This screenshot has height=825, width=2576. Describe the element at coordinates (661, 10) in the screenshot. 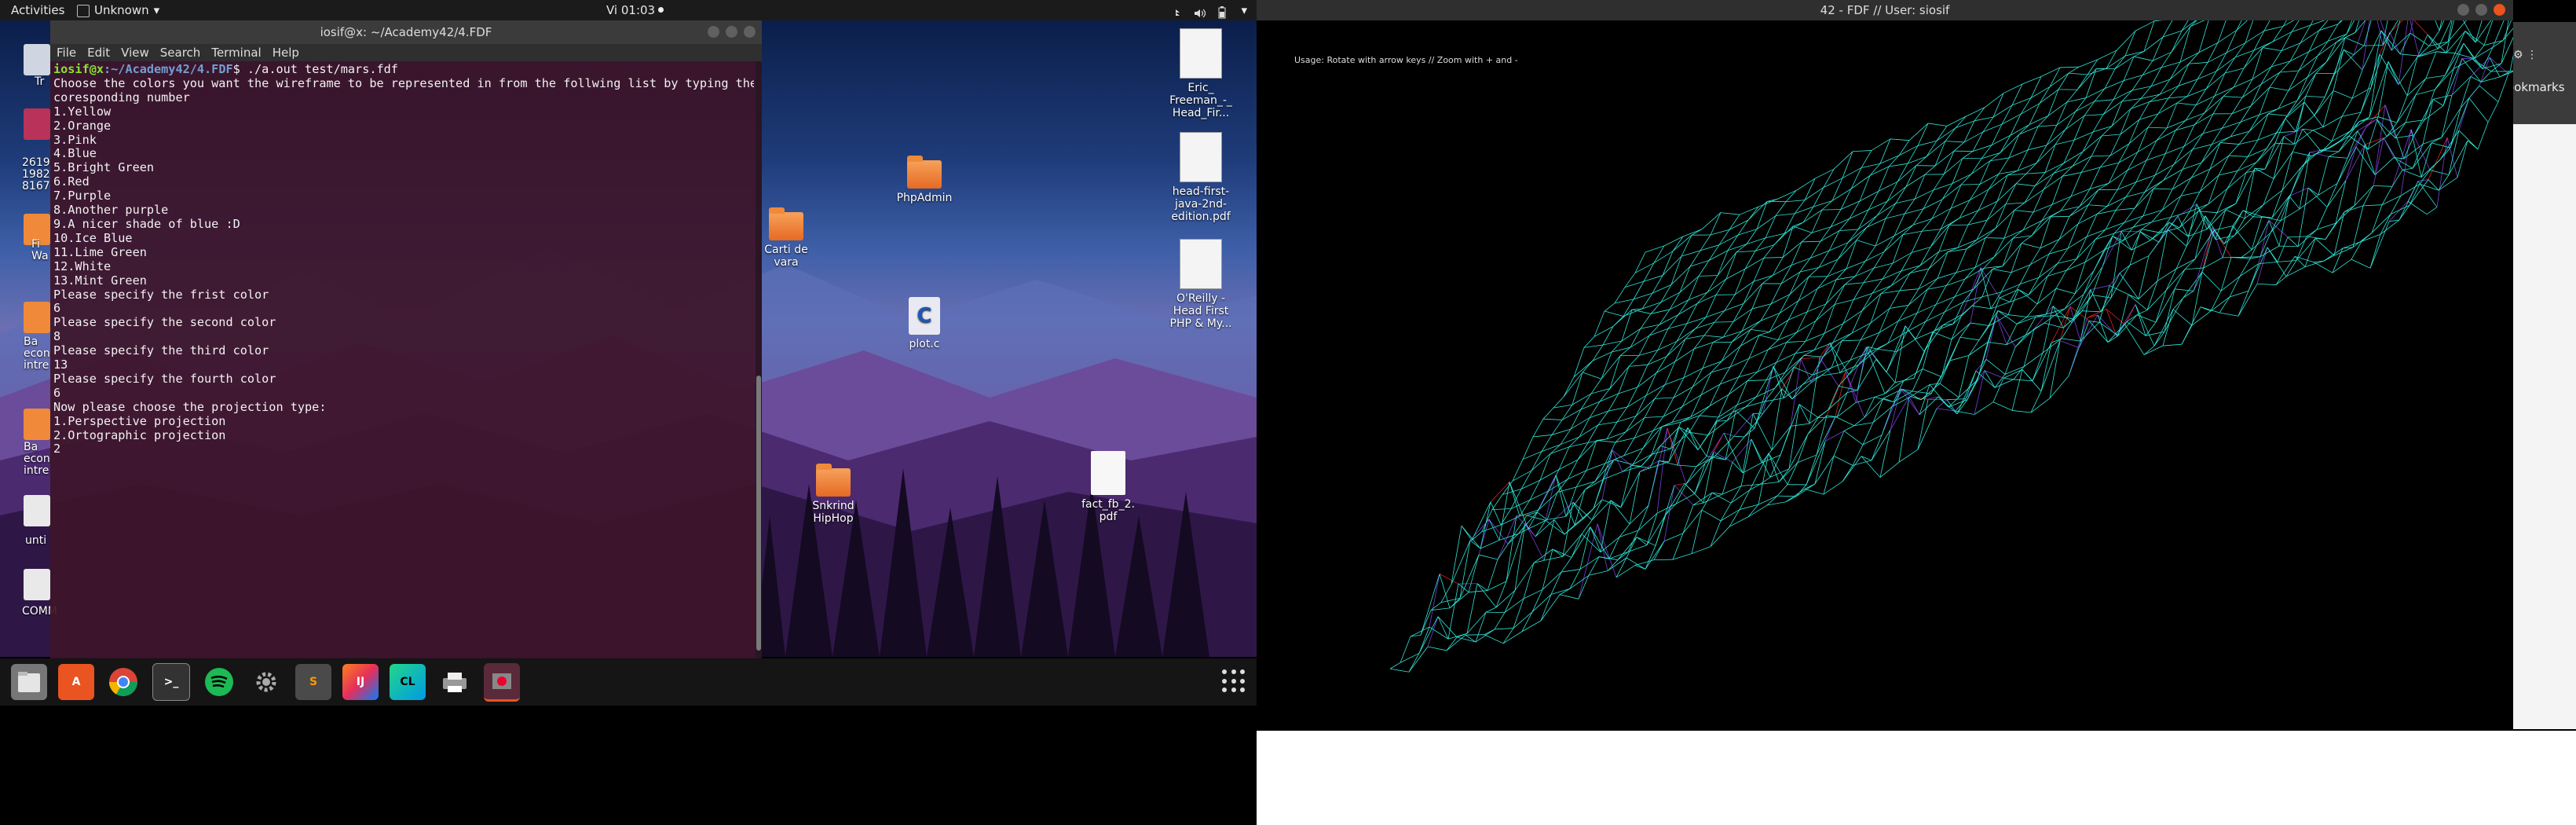

I see `notification-dot-icon` at that location.